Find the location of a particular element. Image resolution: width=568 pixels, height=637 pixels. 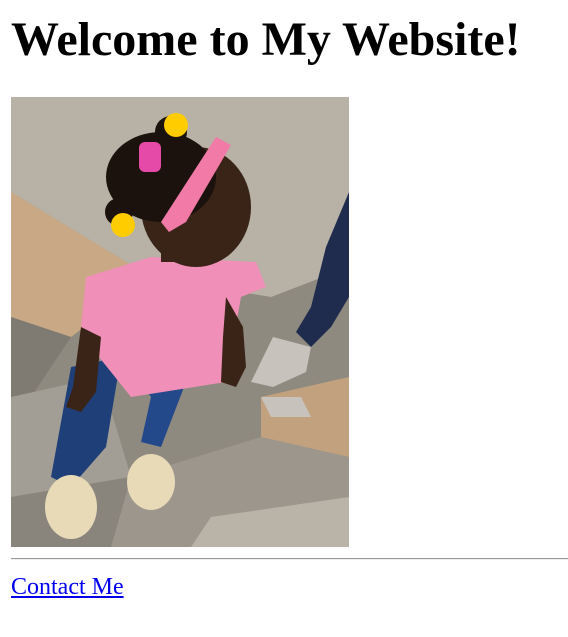

contact-link: Contact Me is located at coordinates (67, 587).